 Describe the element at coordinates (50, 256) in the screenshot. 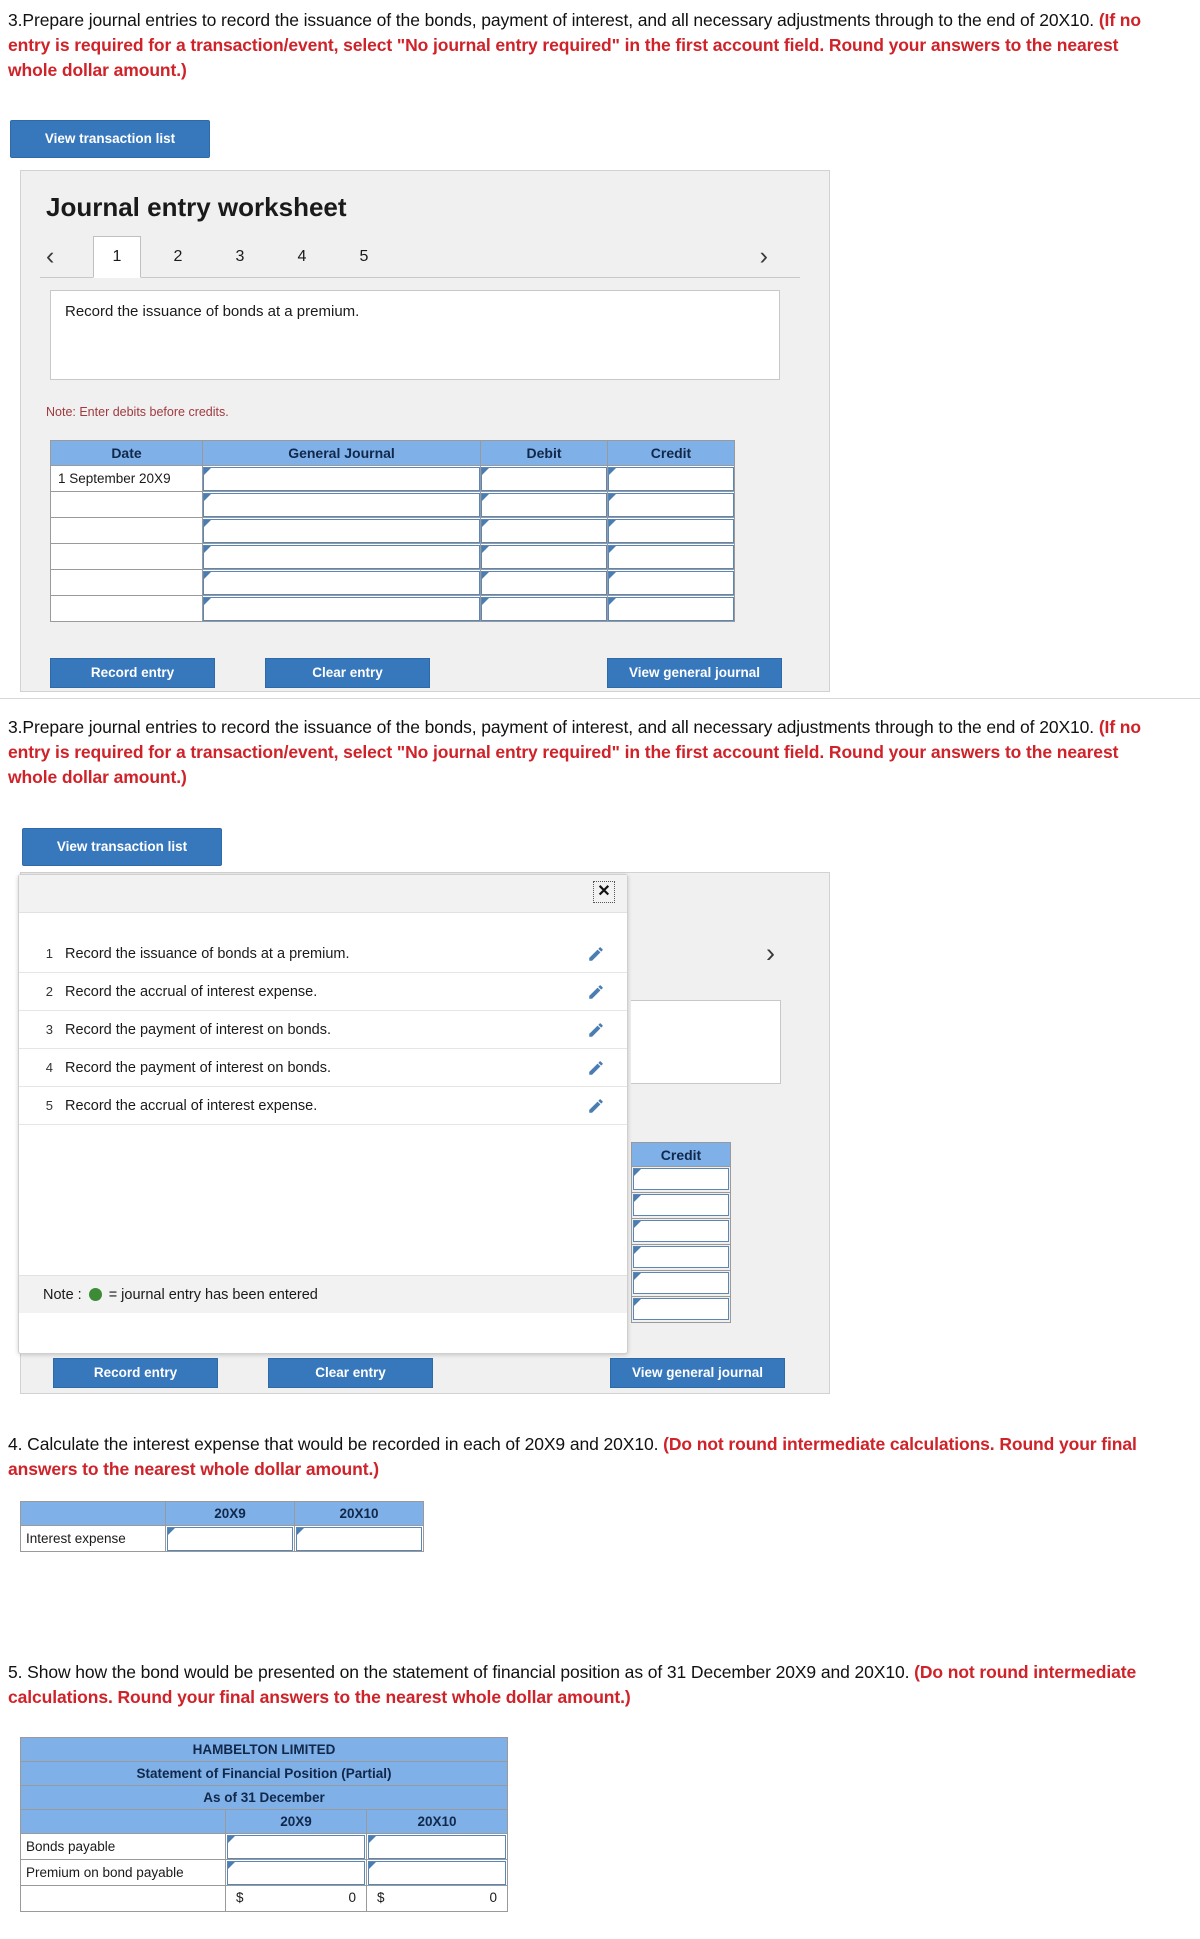

I see `prev-page-chevron-icon-top: ‹` at that location.